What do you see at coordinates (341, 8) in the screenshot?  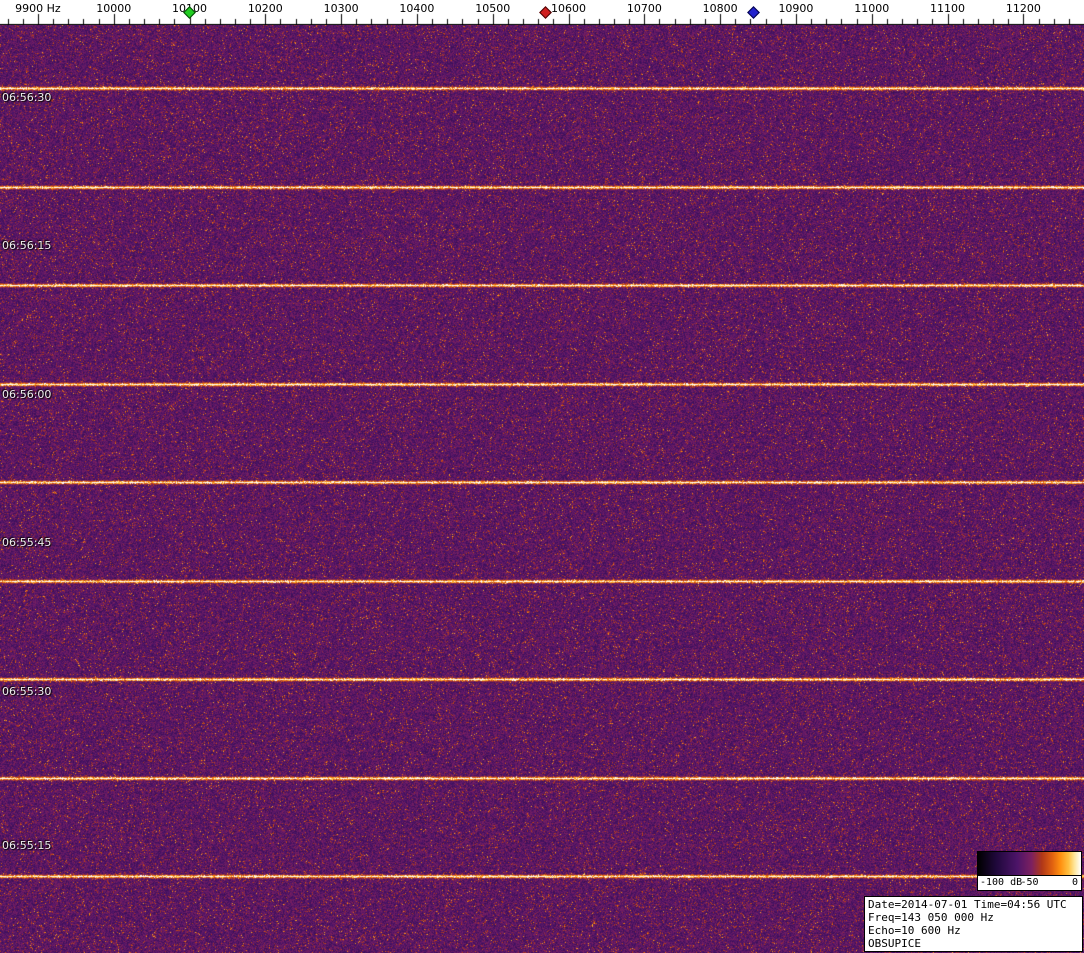 I see `freq-tick-label: 10300` at bounding box center [341, 8].